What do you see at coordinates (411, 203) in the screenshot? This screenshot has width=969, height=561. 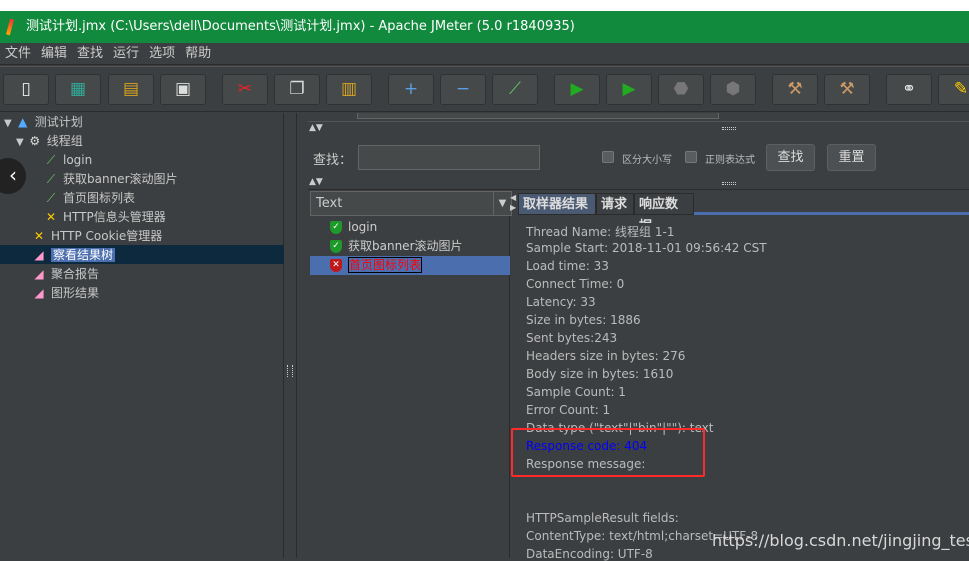 I see `renderer-select: Text ▼` at bounding box center [411, 203].